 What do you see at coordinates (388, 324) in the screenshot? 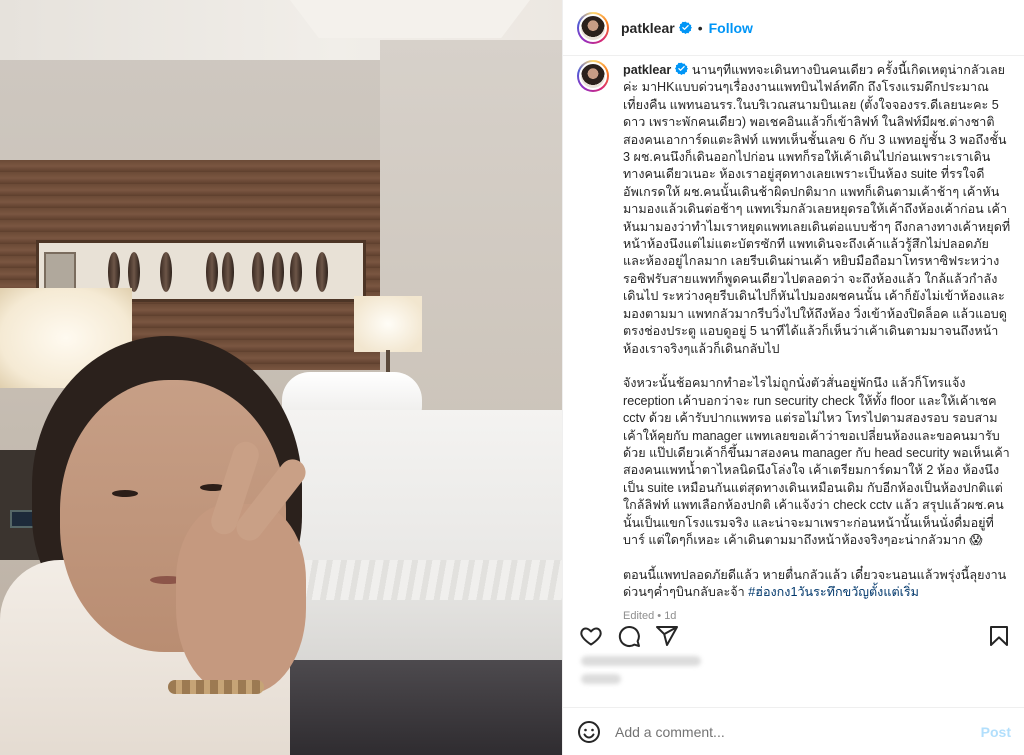
I see `photo-lamp-right` at bounding box center [388, 324].